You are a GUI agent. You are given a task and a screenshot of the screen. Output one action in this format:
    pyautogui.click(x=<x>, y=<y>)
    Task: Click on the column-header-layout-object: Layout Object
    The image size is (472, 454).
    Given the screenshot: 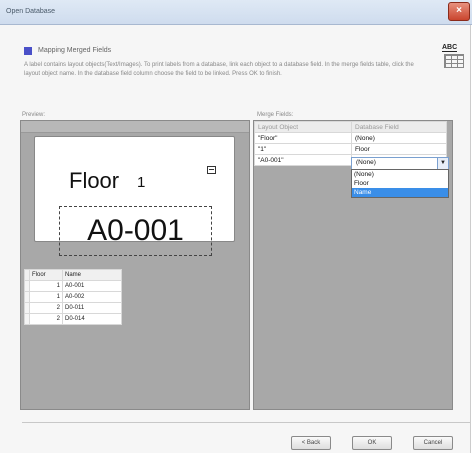 What is the action you would take?
    pyautogui.click(x=303, y=127)
    